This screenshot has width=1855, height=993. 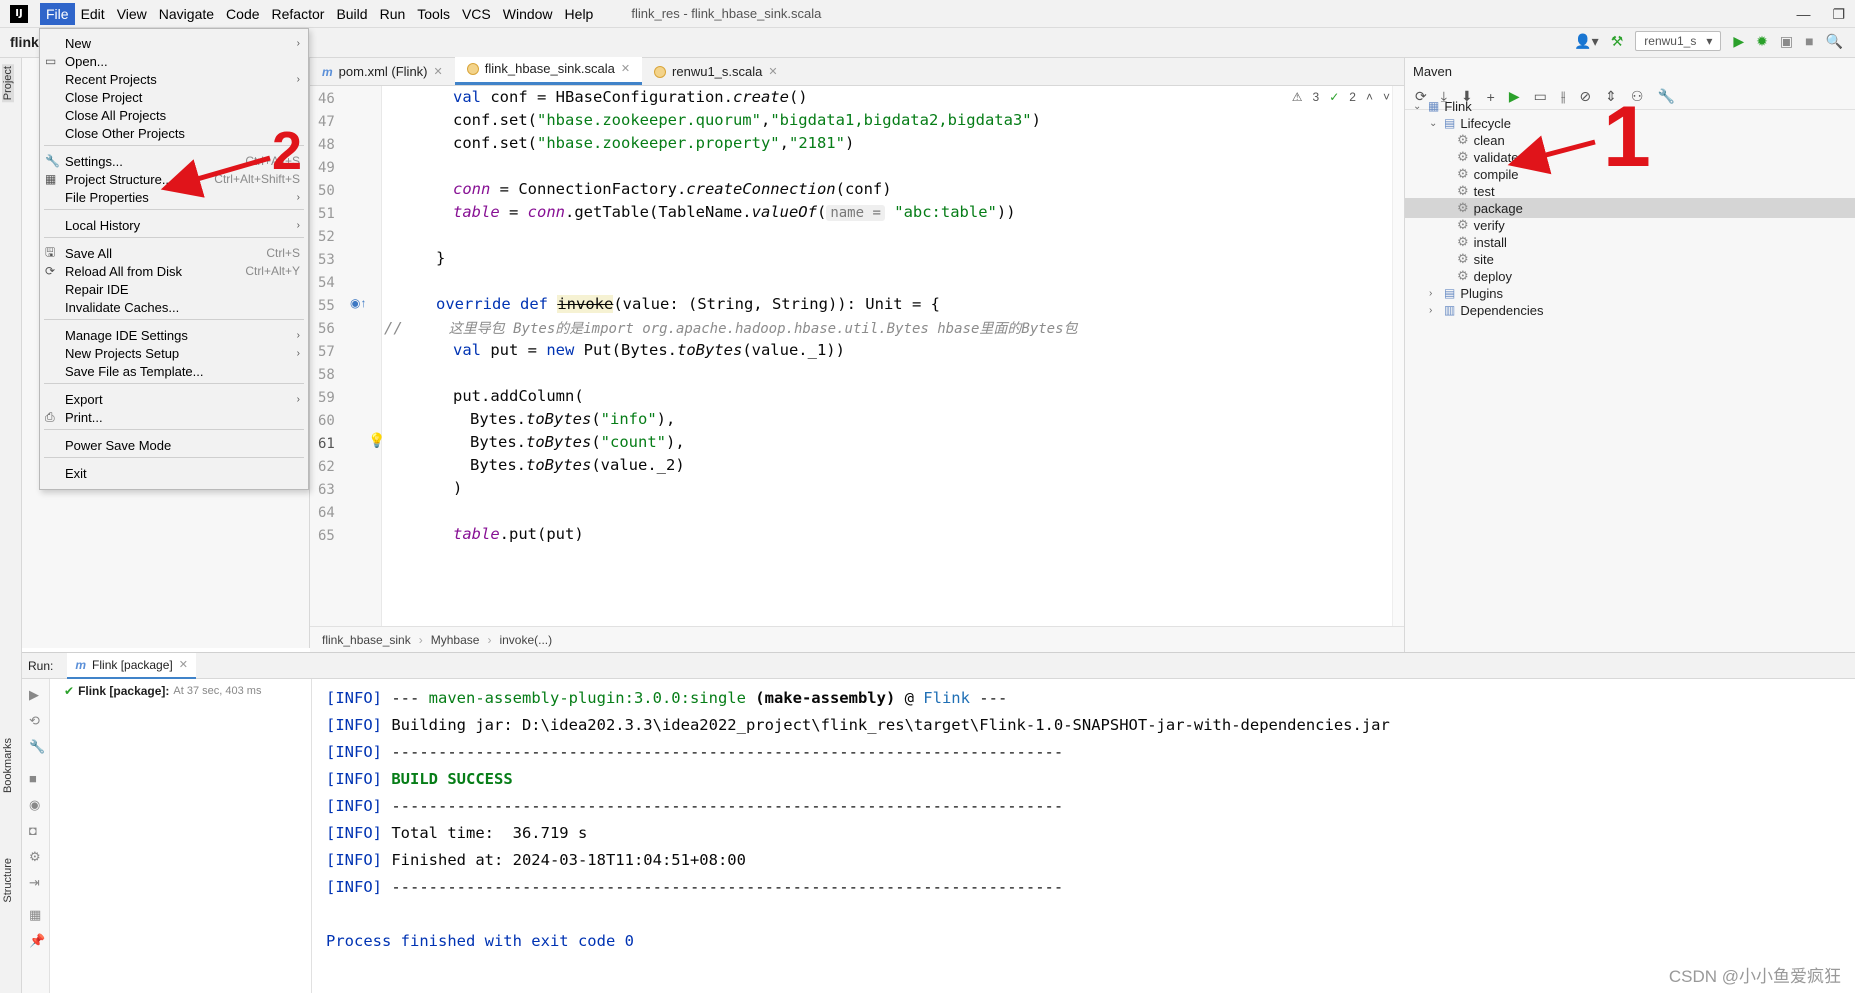 What do you see at coordinates (37, 941) in the screenshot?
I see `pin-icon: 📌` at bounding box center [37, 941].